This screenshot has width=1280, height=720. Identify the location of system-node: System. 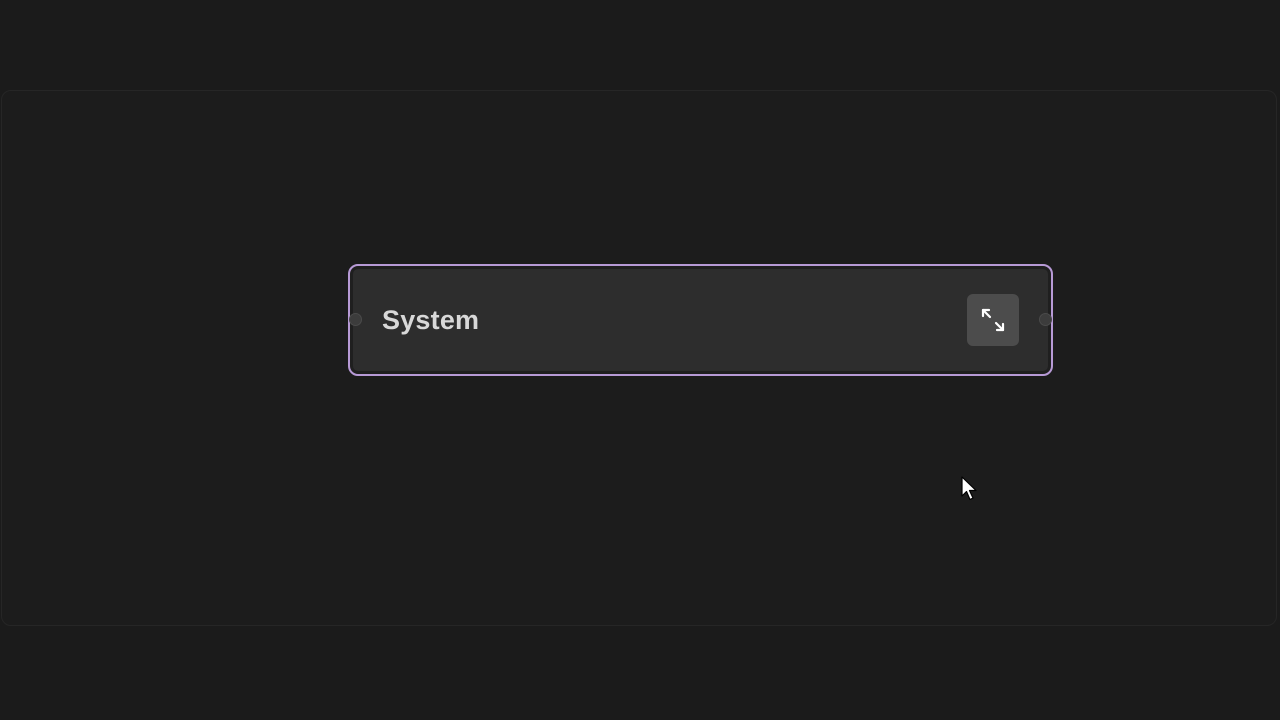
(700, 320).